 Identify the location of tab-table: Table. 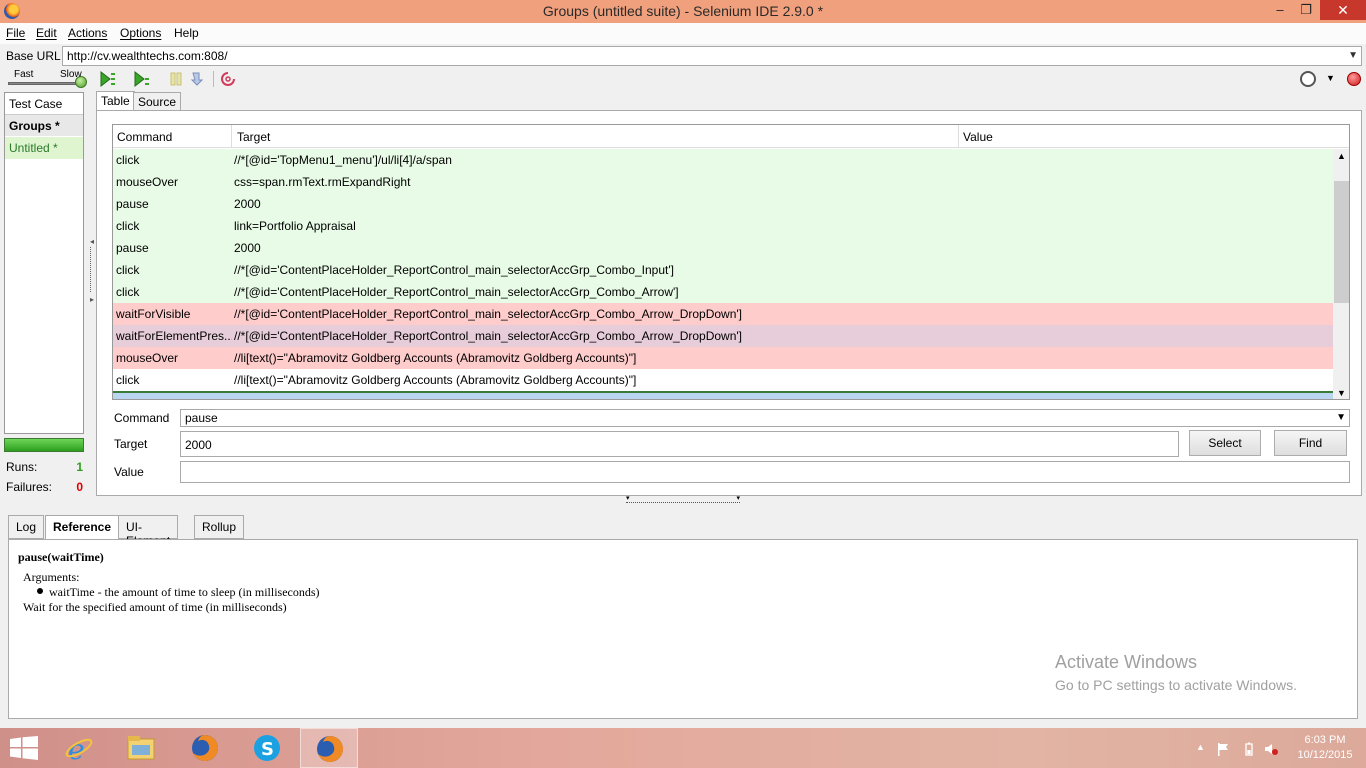
(115, 101).